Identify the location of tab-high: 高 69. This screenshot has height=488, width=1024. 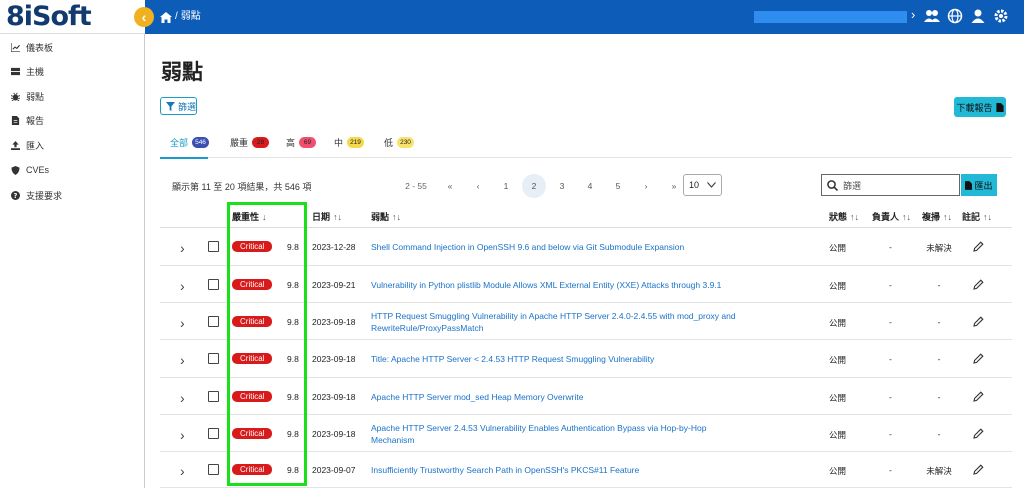
(301, 142).